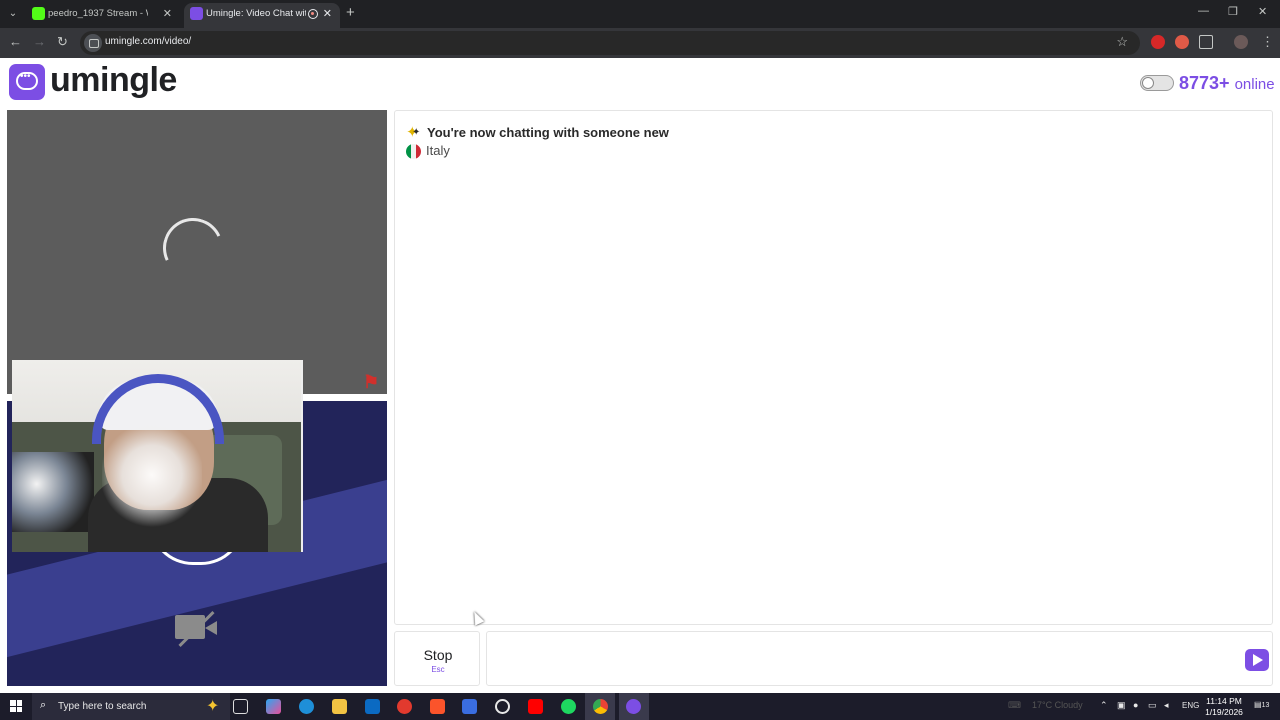  Describe the element at coordinates (371, 382) in the screenshot. I see `report-flag-icon: ⚑` at that location.